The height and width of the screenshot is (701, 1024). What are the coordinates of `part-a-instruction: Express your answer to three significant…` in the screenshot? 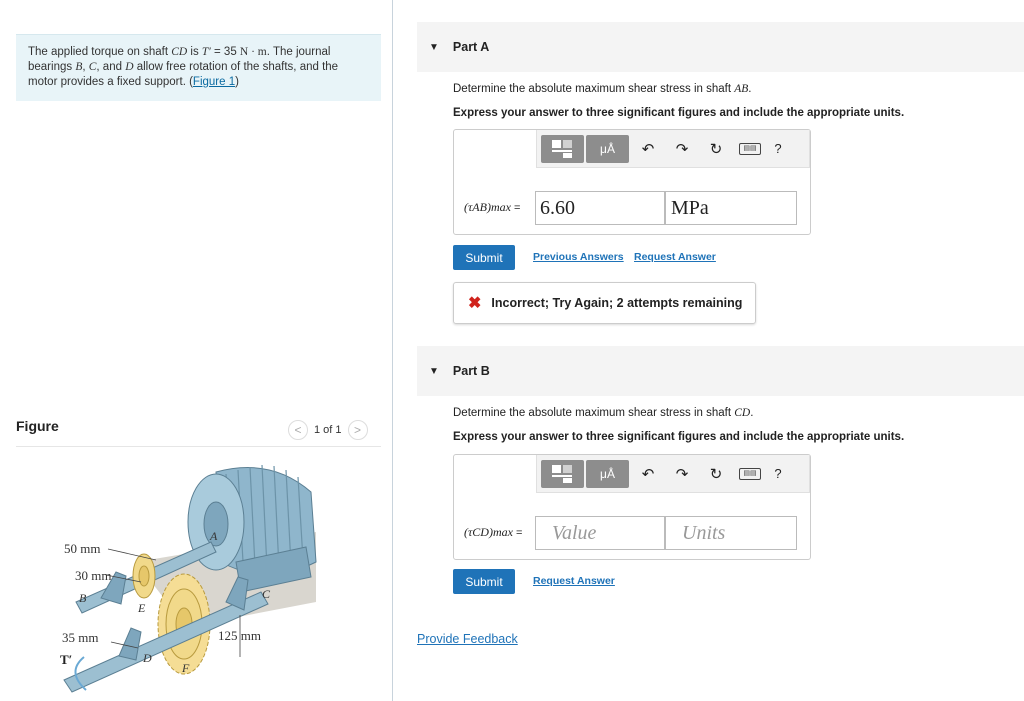 It's located at (679, 113).